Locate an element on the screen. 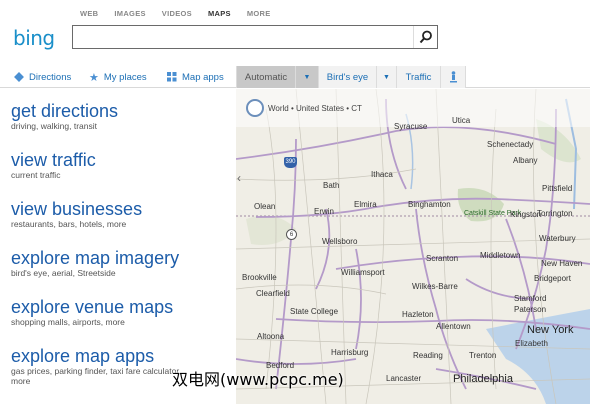 This screenshot has height=404, width=590. city-label: State College is located at coordinates (314, 311).